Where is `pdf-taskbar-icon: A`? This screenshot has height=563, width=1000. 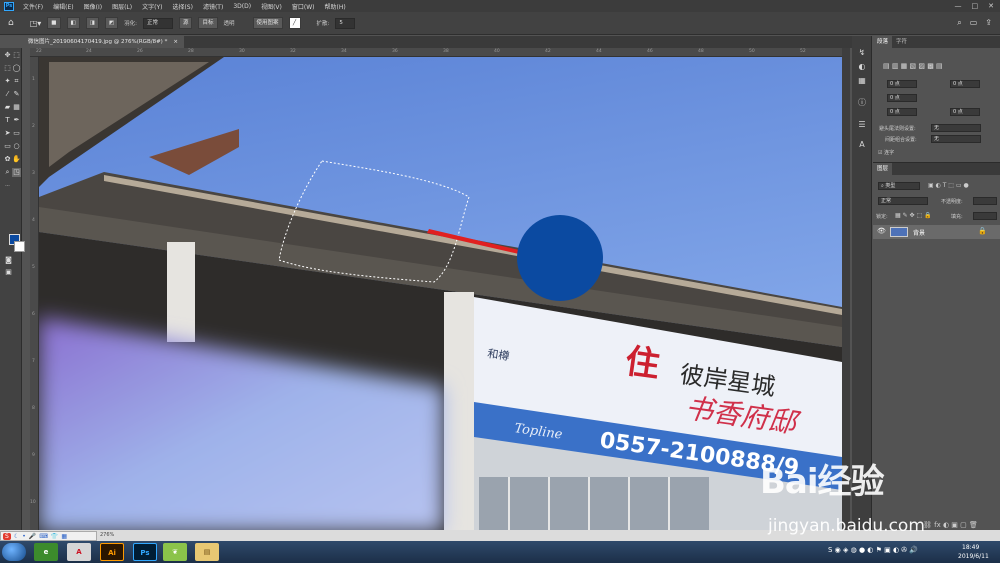 pdf-taskbar-icon: A is located at coordinates (79, 552).